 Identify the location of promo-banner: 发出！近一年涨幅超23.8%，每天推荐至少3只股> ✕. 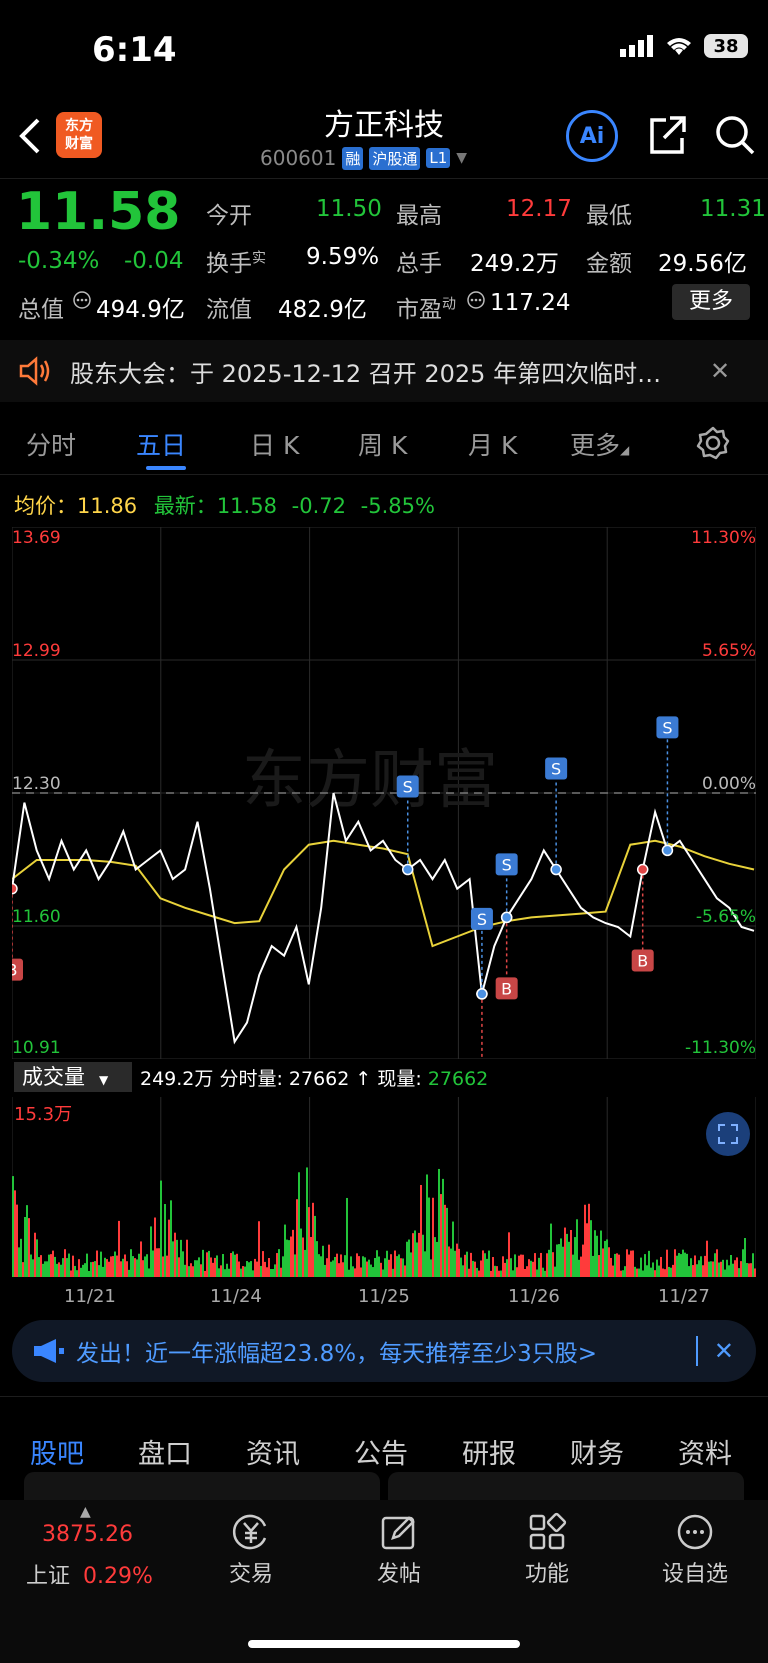
(384, 1351).